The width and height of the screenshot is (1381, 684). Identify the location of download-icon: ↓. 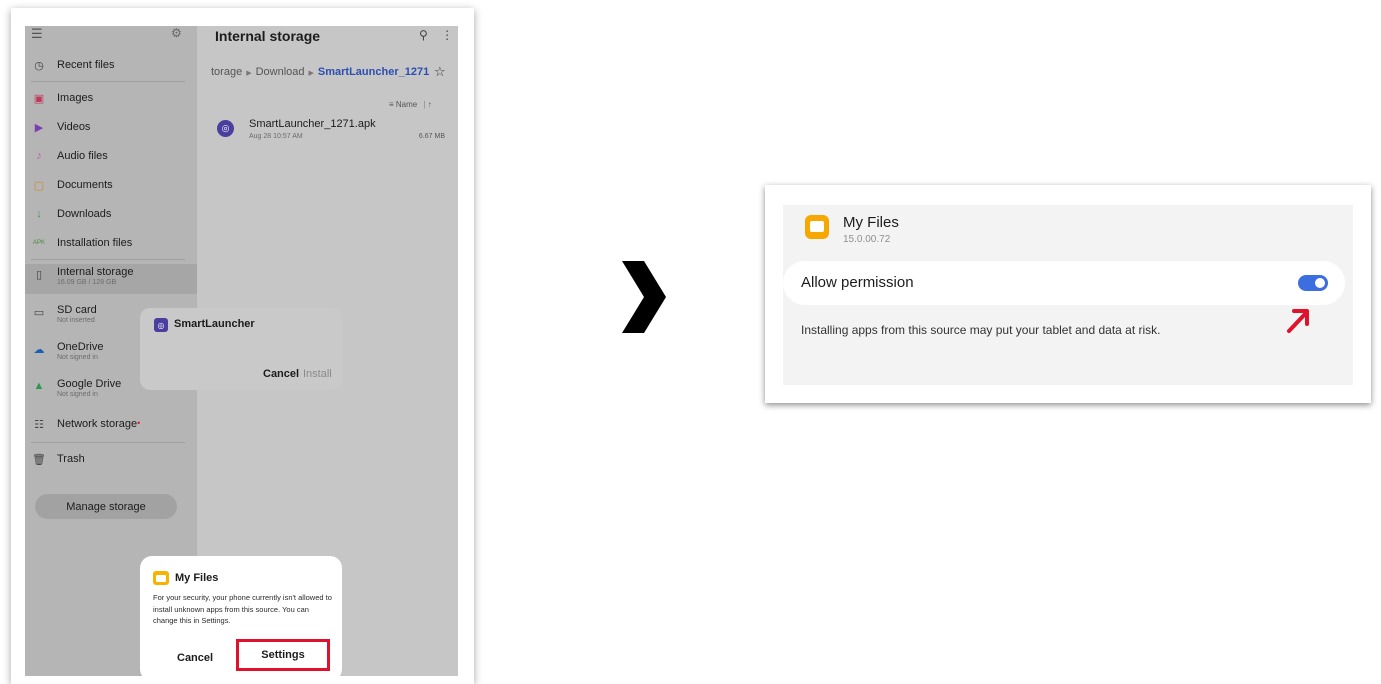
(39, 214).